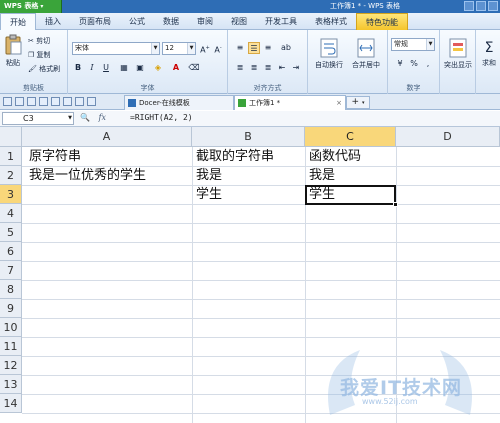 This screenshot has width=500, height=423. I want to click on tab-formulas: 公式, so click(137, 21).